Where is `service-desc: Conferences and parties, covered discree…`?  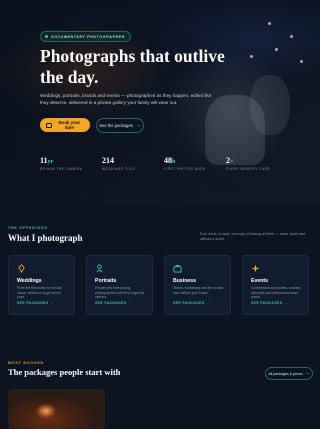 service-desc: Conferences and parties, covered discree… is located at coordinates (276, 293).